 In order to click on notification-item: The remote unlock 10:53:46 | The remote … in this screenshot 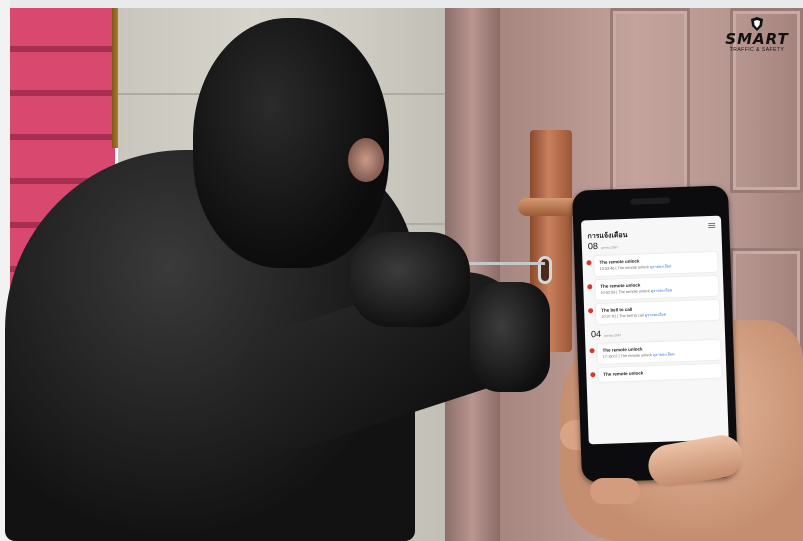, I will do `click(652, 264)`.